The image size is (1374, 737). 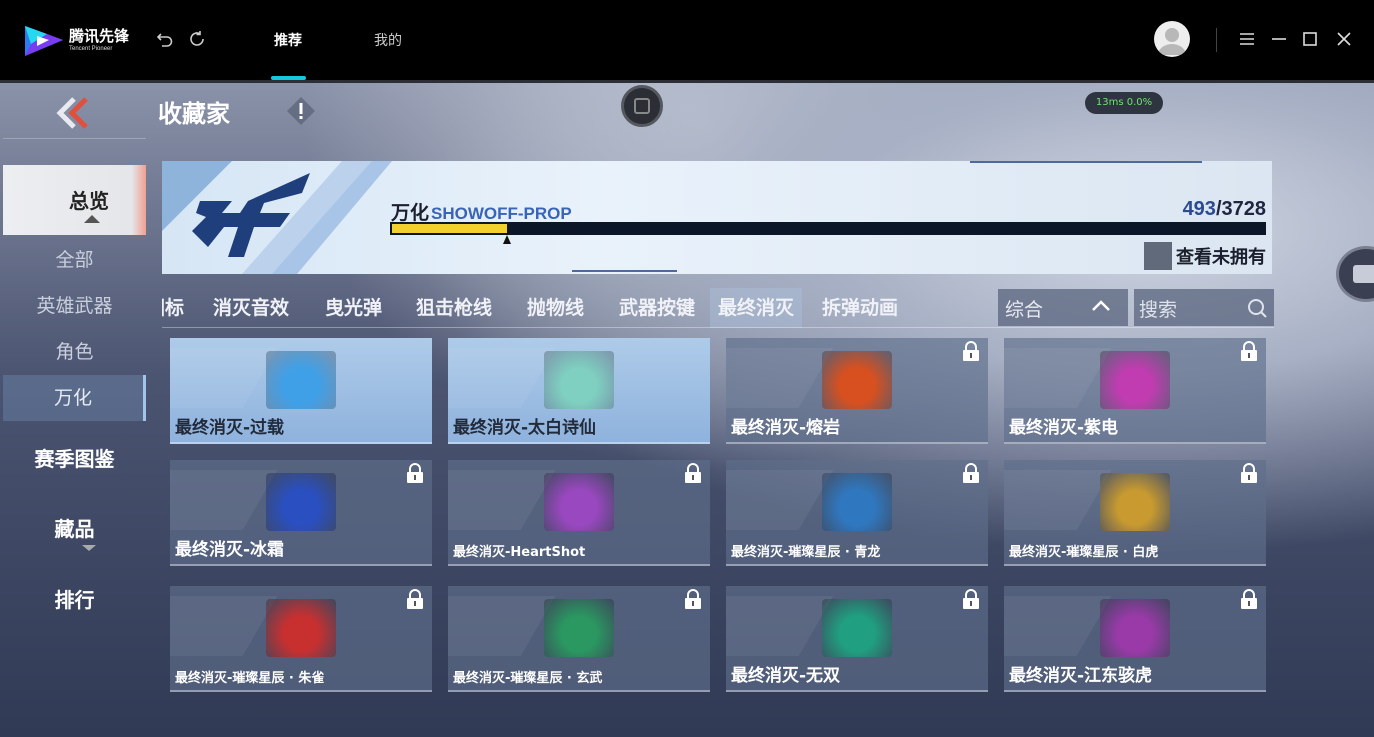 I want to click on sidebar-item-overview: 总览, so click(x=74, y=200).